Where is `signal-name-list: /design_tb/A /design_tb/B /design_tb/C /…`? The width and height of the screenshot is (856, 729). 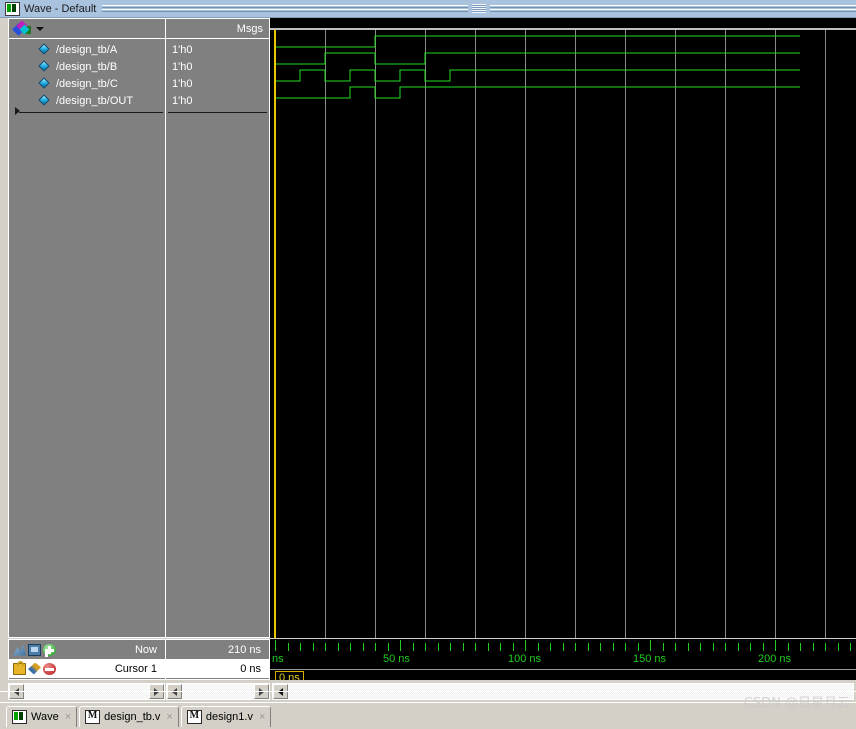 signal-name-list: /design_tb/A /design_tb/B /design_tb/C /… is located at coordinates (87, 74).